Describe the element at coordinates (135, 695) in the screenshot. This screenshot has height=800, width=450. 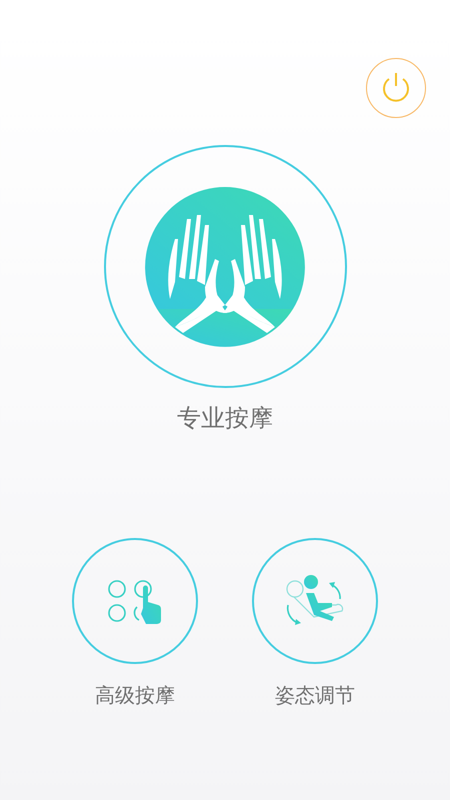
I see `mode-label: 高级按摩` at that location.